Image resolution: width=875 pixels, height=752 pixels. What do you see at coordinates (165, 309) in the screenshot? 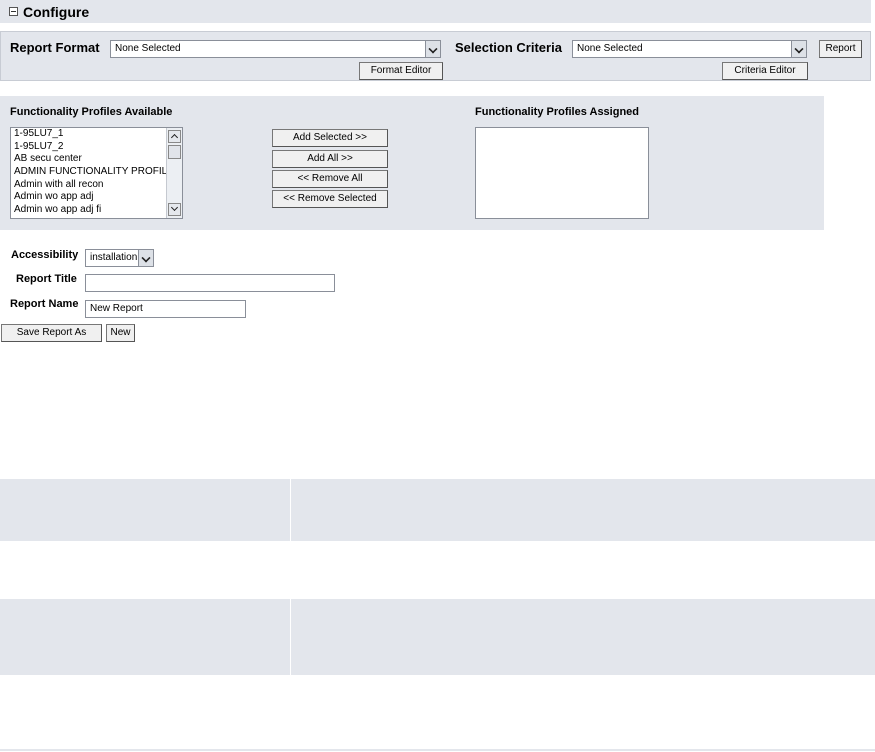
I see `report-name-input: New Report` at bounding box center [165, 309].